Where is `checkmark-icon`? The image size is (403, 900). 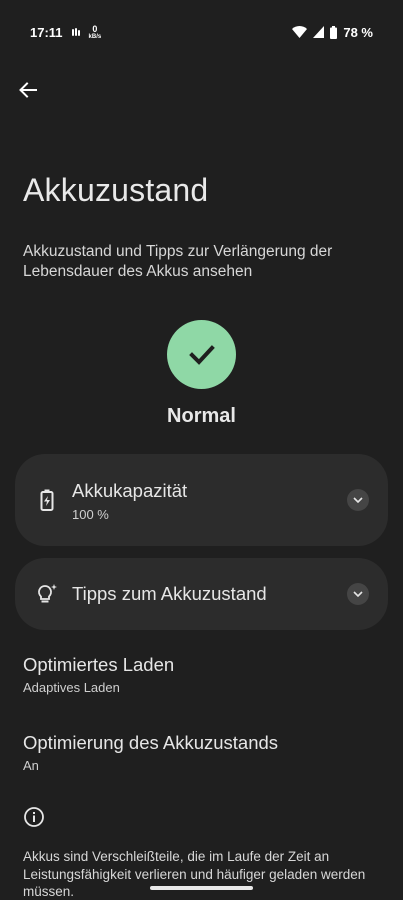
checkmark-icon is located at coordinates (201, 354).